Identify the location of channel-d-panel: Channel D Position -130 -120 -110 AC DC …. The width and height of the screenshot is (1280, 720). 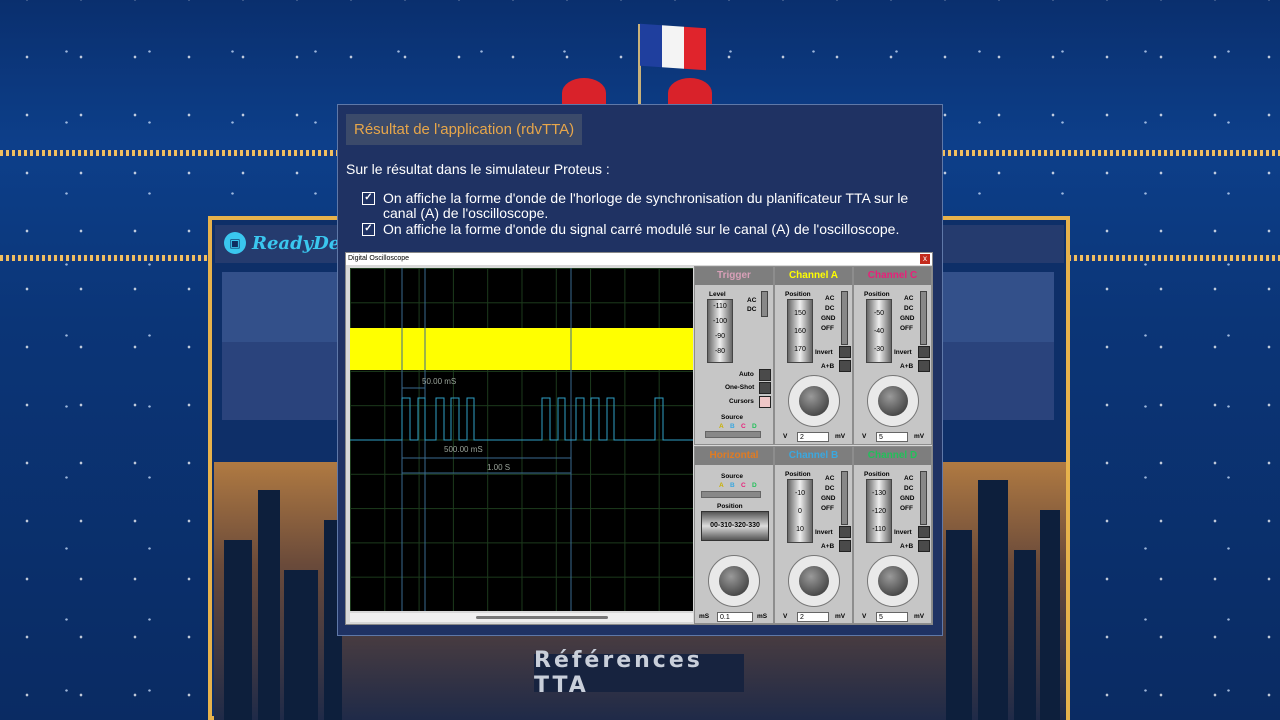
(892, 535).